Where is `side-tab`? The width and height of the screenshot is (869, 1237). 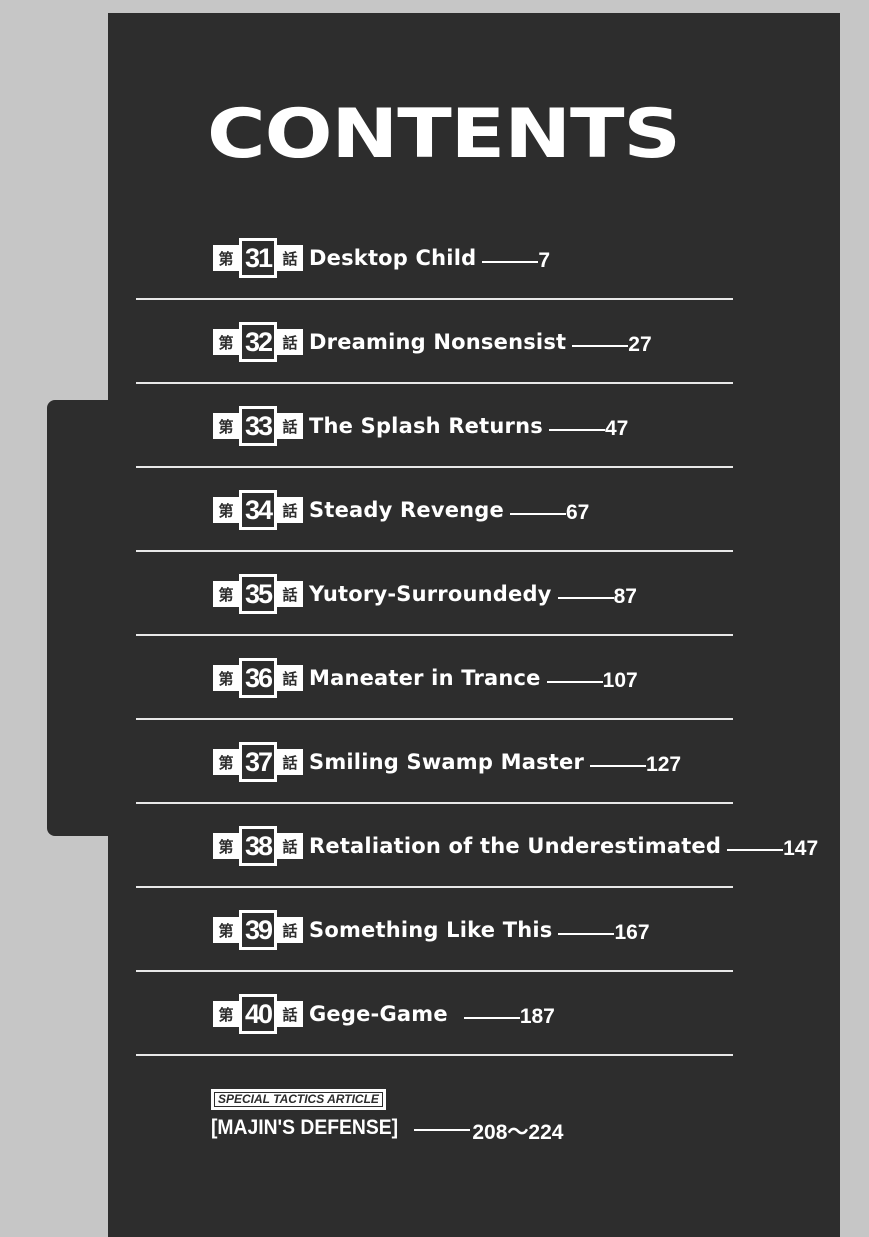
side-tab is located at coordinates (82, 618).